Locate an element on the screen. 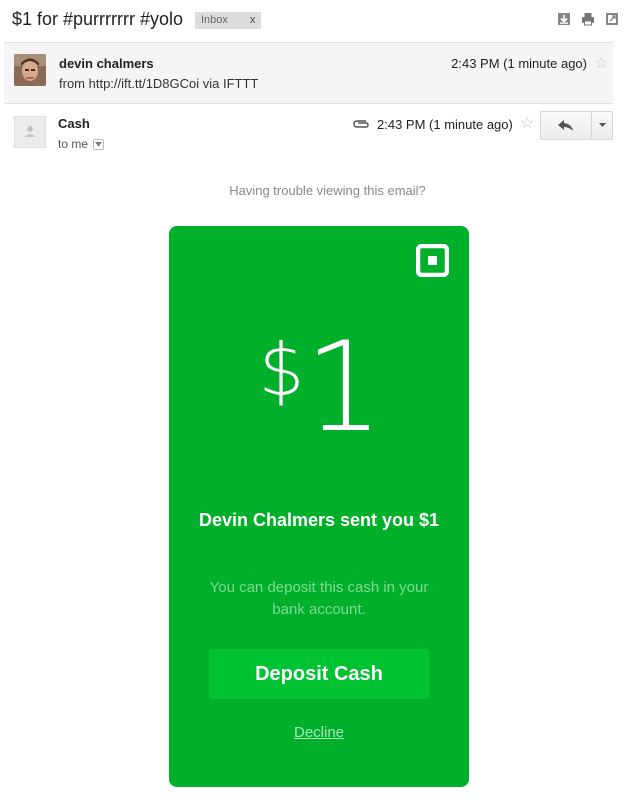  cash-amount: $1 is located at coordinates (319, 388).